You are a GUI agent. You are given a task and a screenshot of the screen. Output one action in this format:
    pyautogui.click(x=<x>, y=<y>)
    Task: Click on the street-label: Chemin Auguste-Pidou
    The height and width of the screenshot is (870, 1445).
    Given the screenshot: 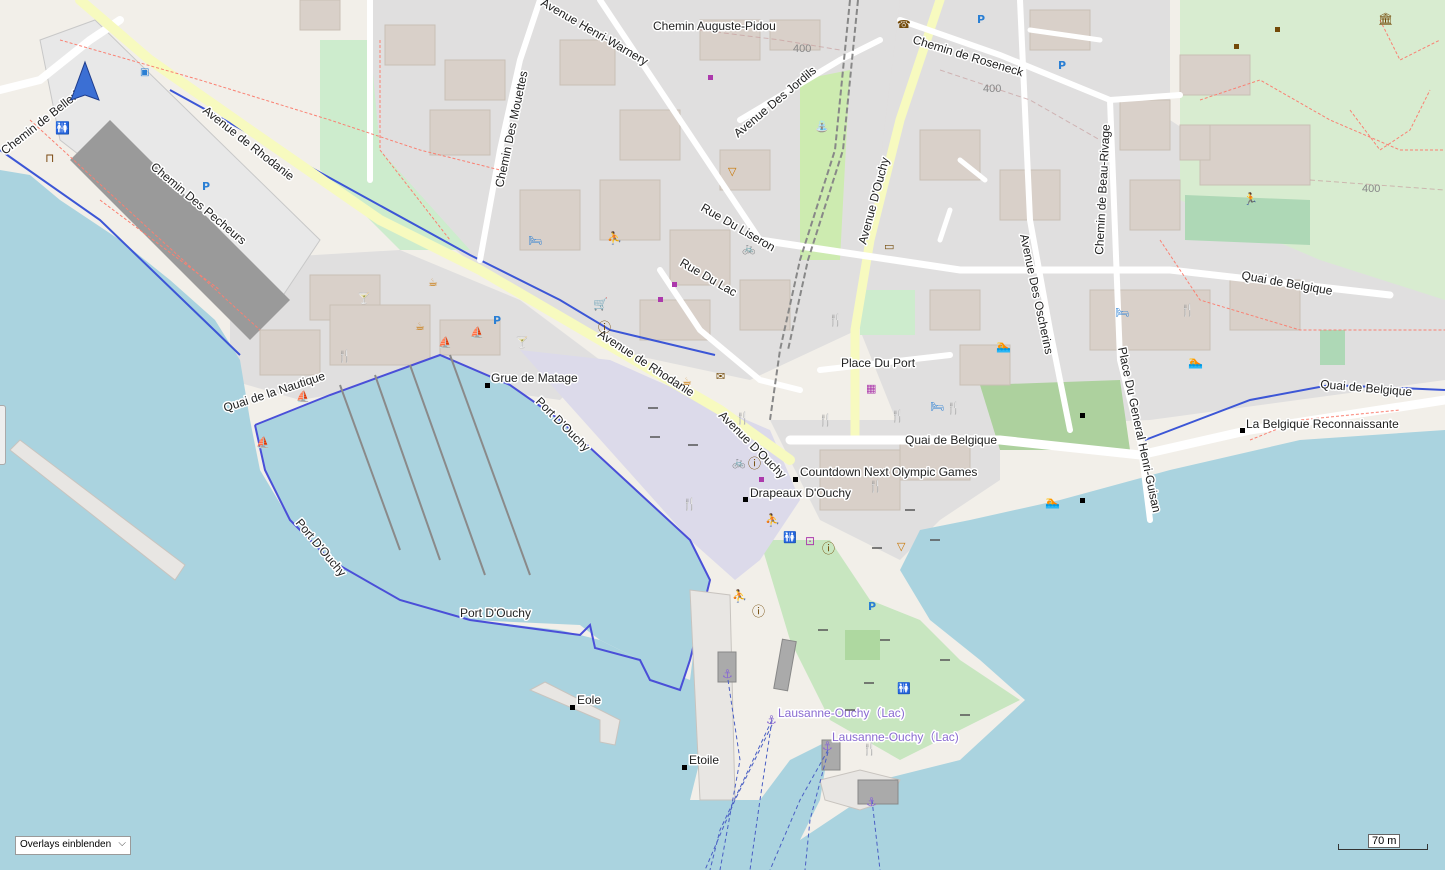 What is the action you would take?
    pyautogui.click(x=714, y=26)
    